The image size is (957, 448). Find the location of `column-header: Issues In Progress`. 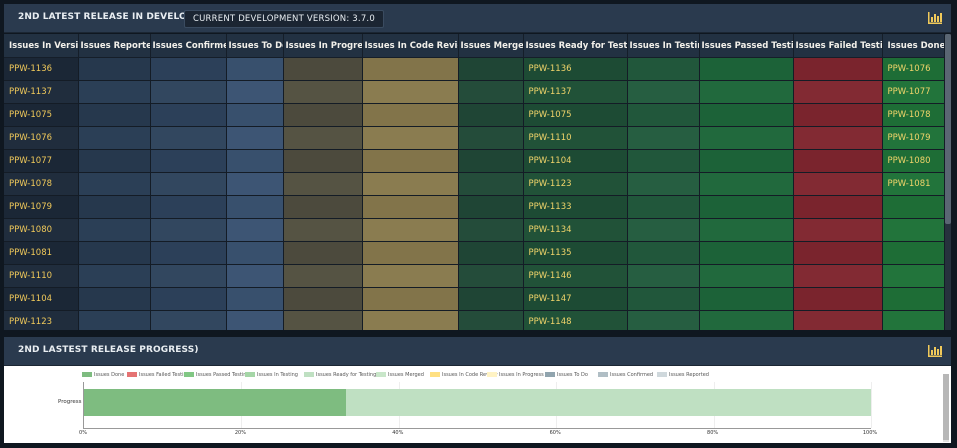

column-header: Issues In Progress is located at coordinates (323, 46).